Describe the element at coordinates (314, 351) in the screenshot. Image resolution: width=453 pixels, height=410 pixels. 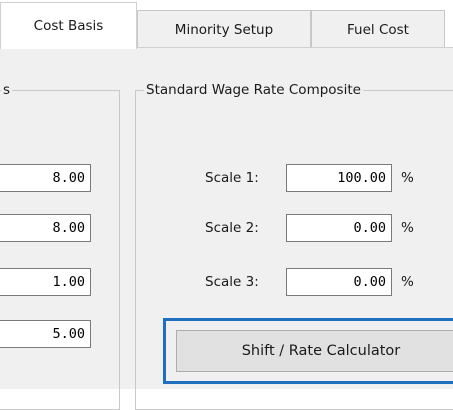
I see `shift-rate-calculator-button: Shift / Rate Calculator` at that location.